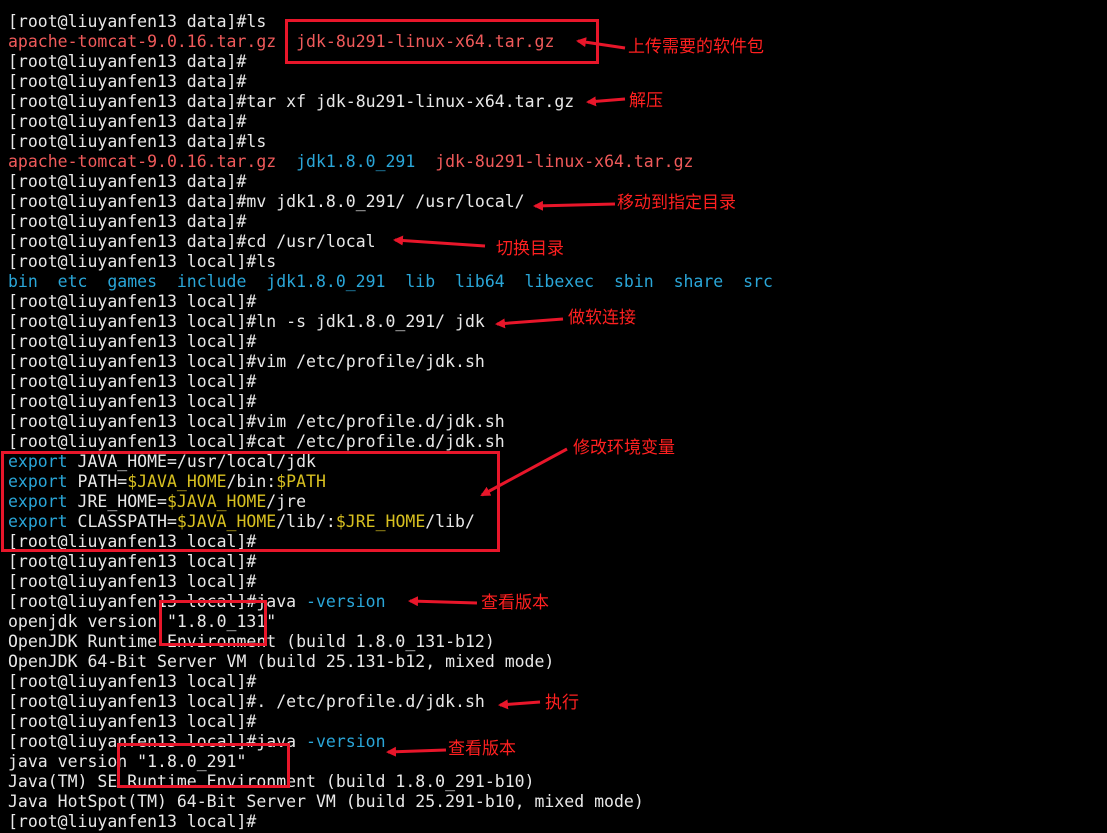 This screenshot has width=1107, height=833. Describe the element at coordinates (390, 742) in the screenshot. I see `terminal-line: [root@liuyanfen13 local]#java -version` at that location.